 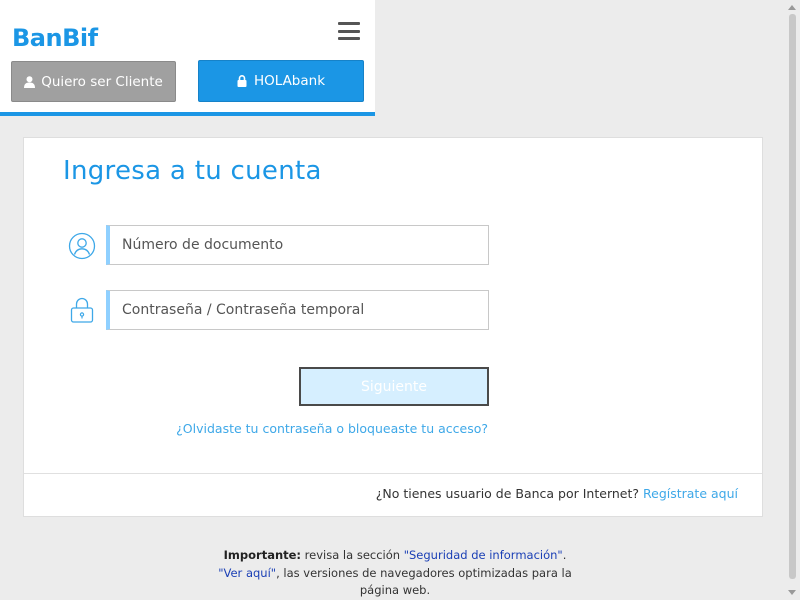 I want to click on card-divider, so click(x=393, y=473).